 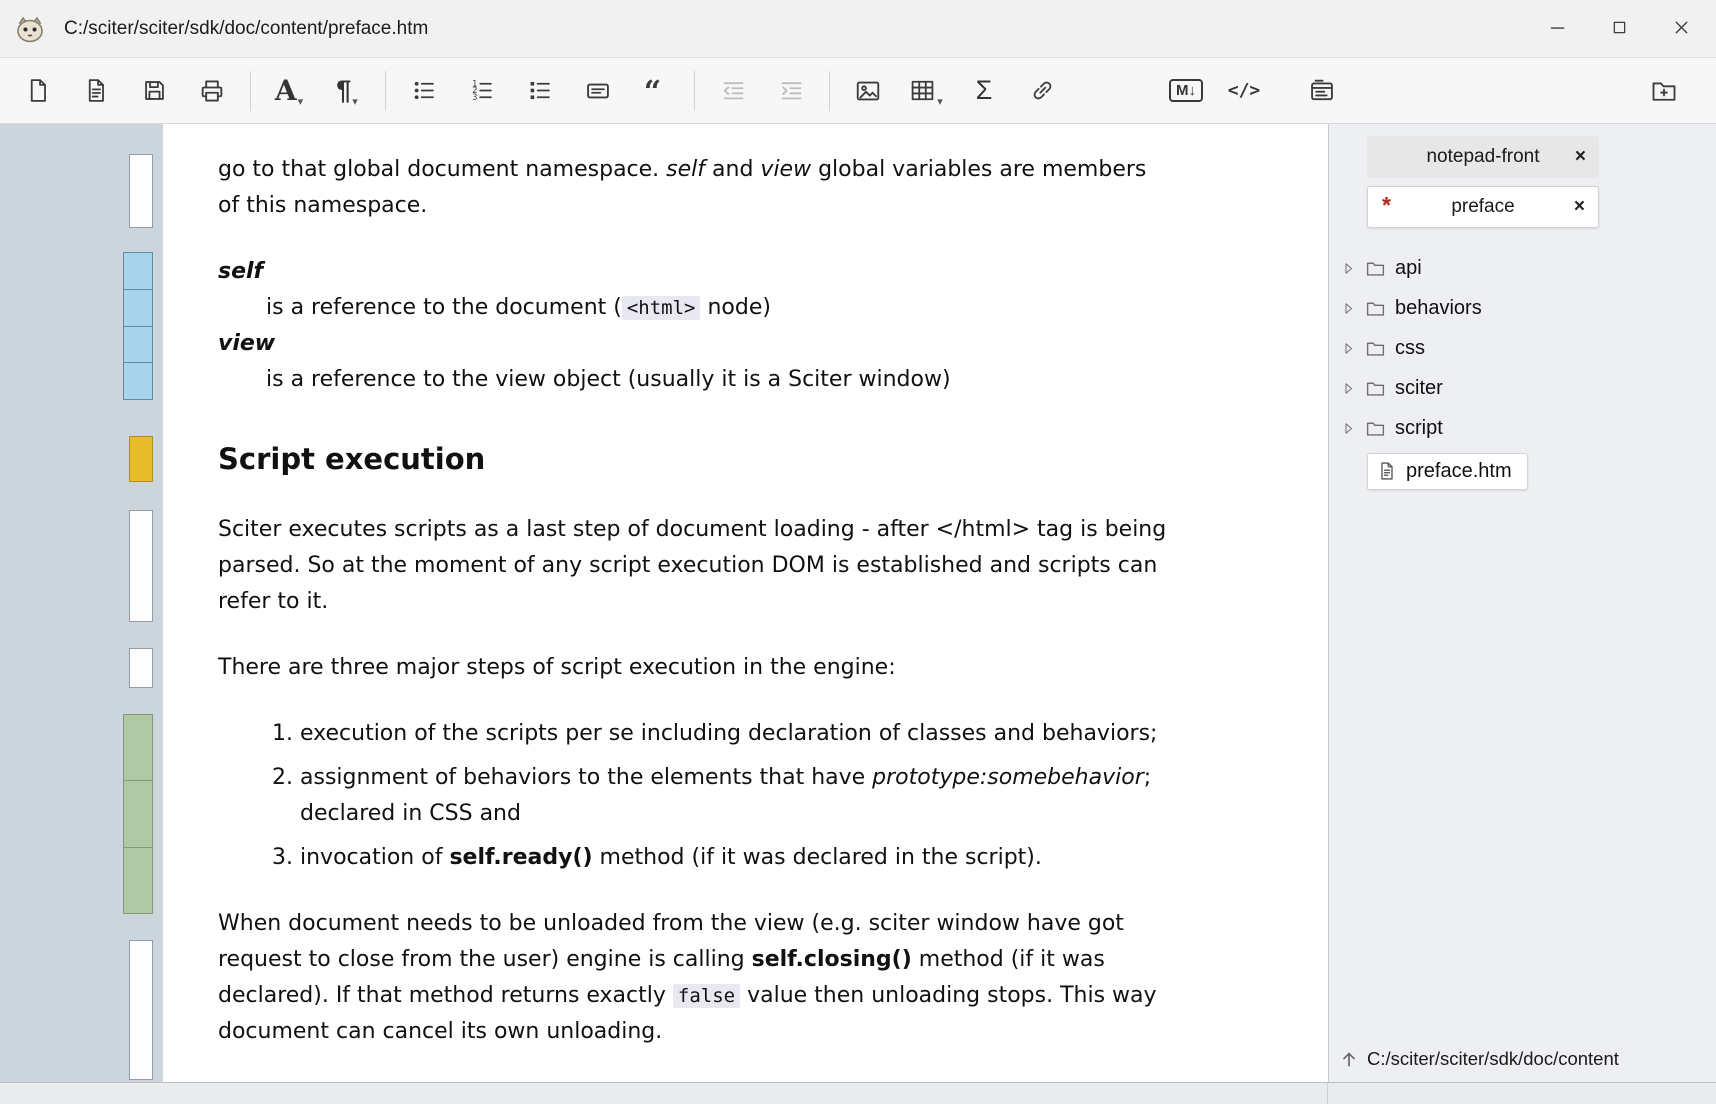 I want to click on insert-image-button, so click(x=868, y=91).